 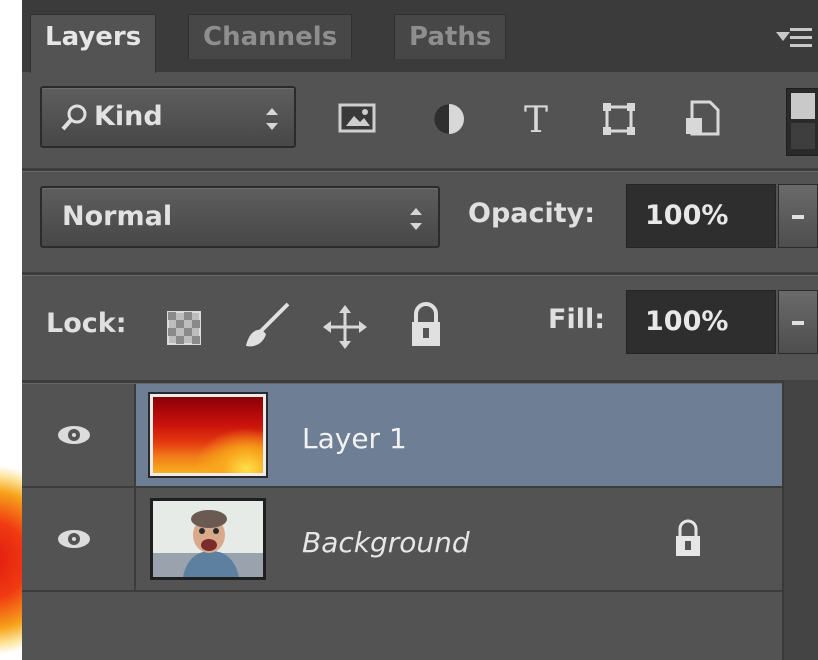 I want to click on layers-scrollbar, so click(x=800, y=520).